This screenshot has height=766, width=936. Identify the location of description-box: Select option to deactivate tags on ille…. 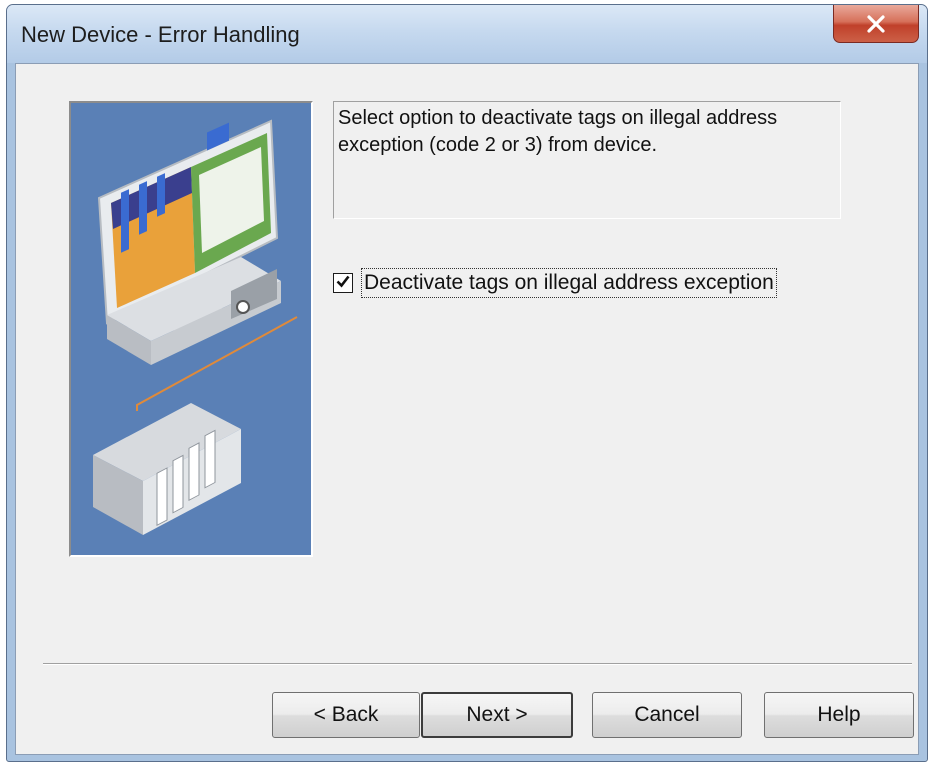
(587, 160).